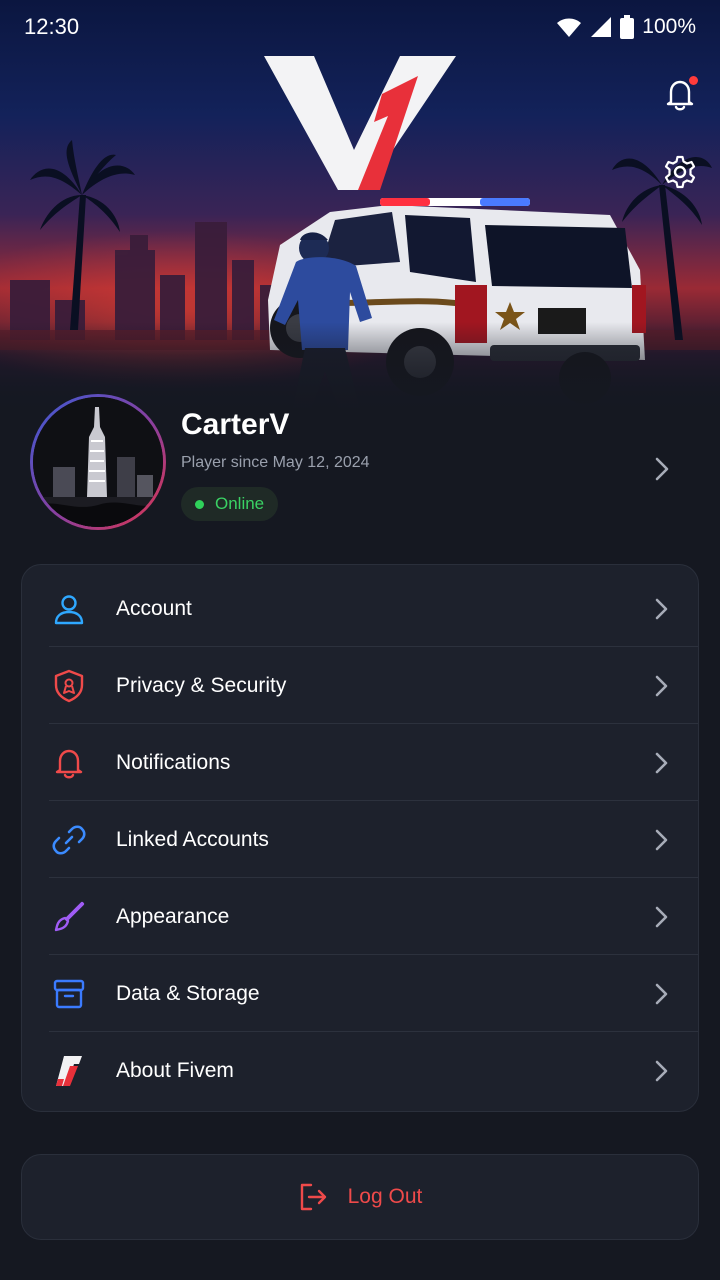 This screenshot has height=1280, width=720. Describe the element at coordinates (275, 462) in the screenshot. I see `member-since: Player since May 12, 2024` at that location.